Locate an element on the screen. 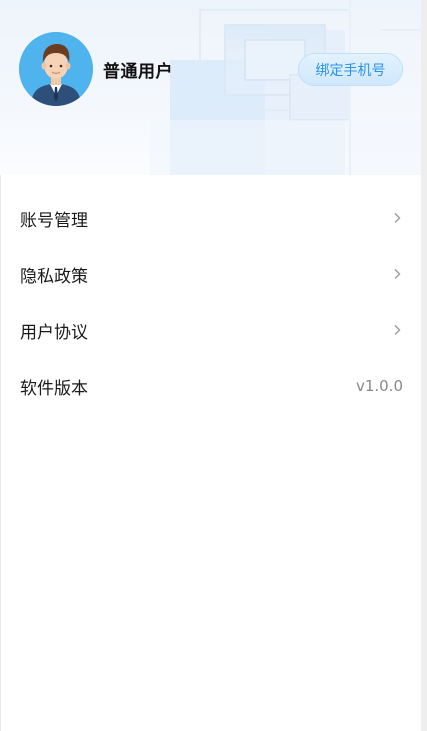 This screenshot has height=731, width=427. menu-item-account-management: 账号管理 is located at coordinates (210, 218).